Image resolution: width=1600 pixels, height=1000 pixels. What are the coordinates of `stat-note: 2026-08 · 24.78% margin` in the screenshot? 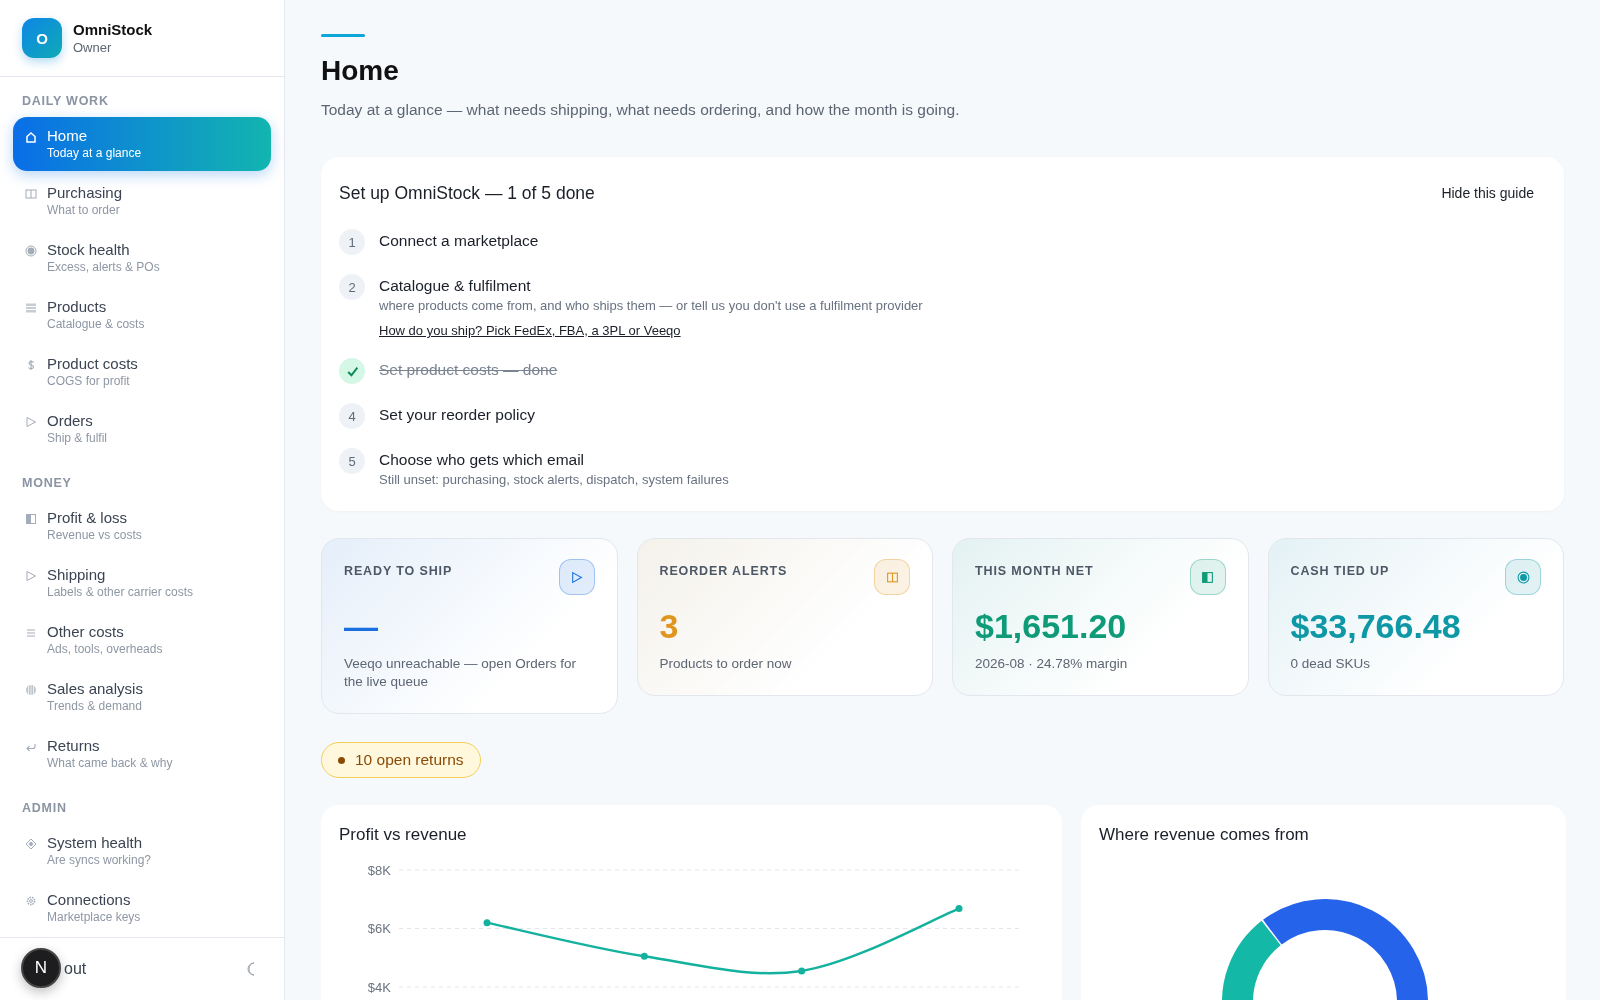 It's located at (1052, 664).